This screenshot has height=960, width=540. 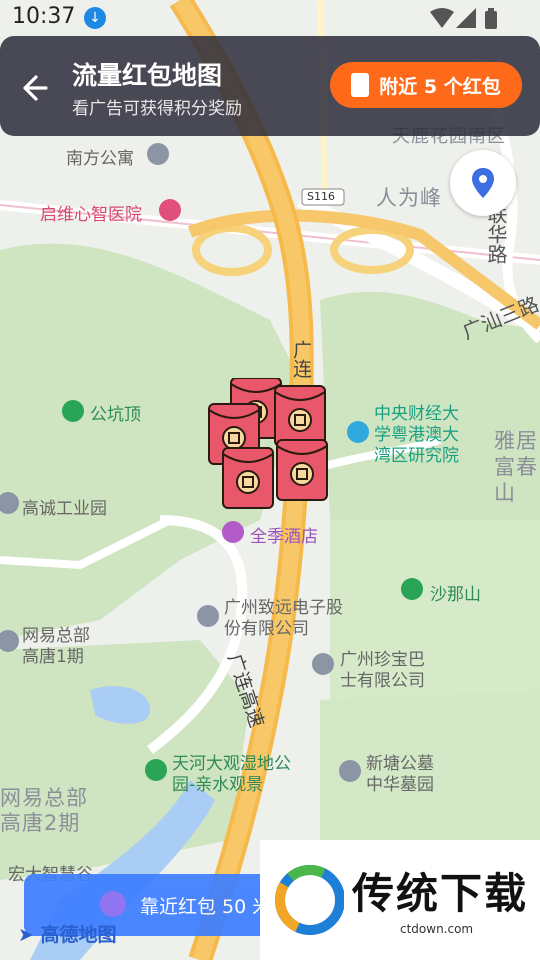 What do you see at coordinates (38, 88) in the screenshot?
I see `back-arrow-icon` at bounding box center [38, 88].